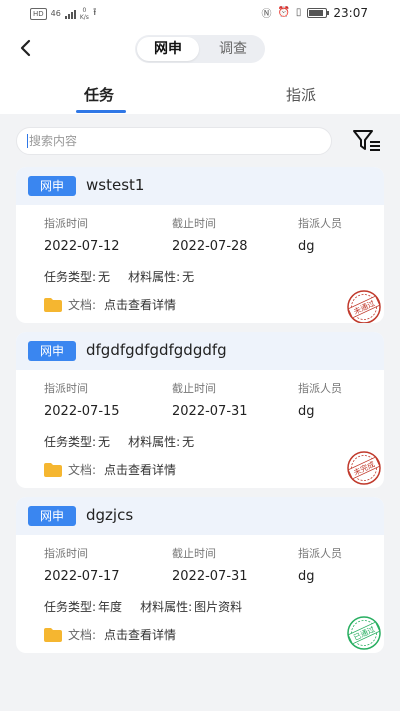 This screenshot has height=711, width=400. What do you see at coordinates (266, 14) in the screenshot?
I see `nfc-icon: Ⓝ` at bounding box center [266, 14].